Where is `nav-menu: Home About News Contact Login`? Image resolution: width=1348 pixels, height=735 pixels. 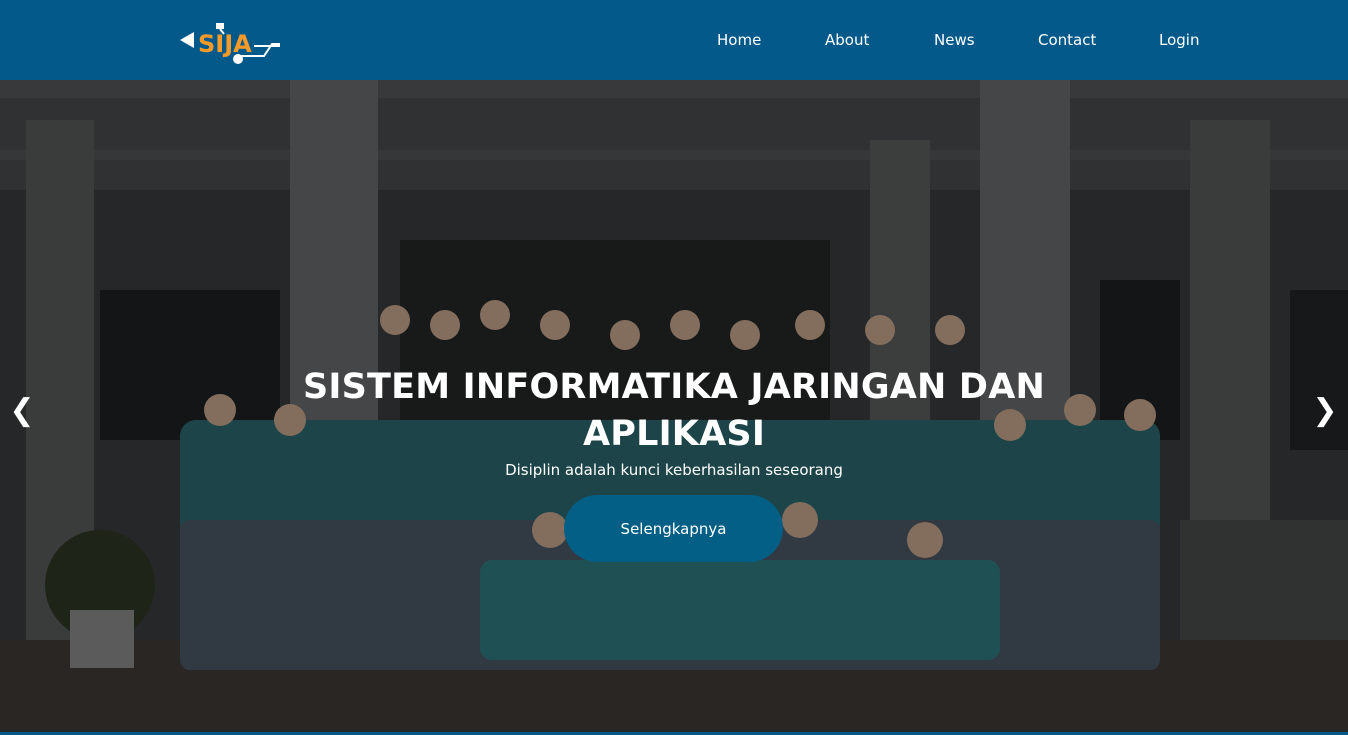 nav-menu: Home About News Contact Login is located at coordinates (674, 40).